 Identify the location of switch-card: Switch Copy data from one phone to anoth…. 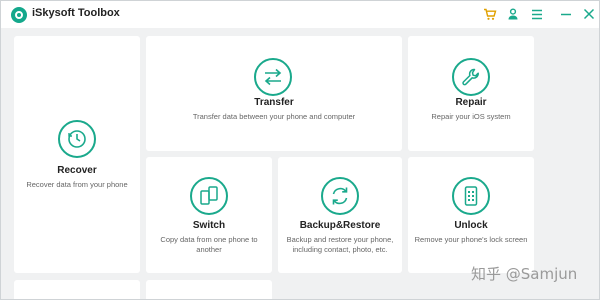
(209, 215).